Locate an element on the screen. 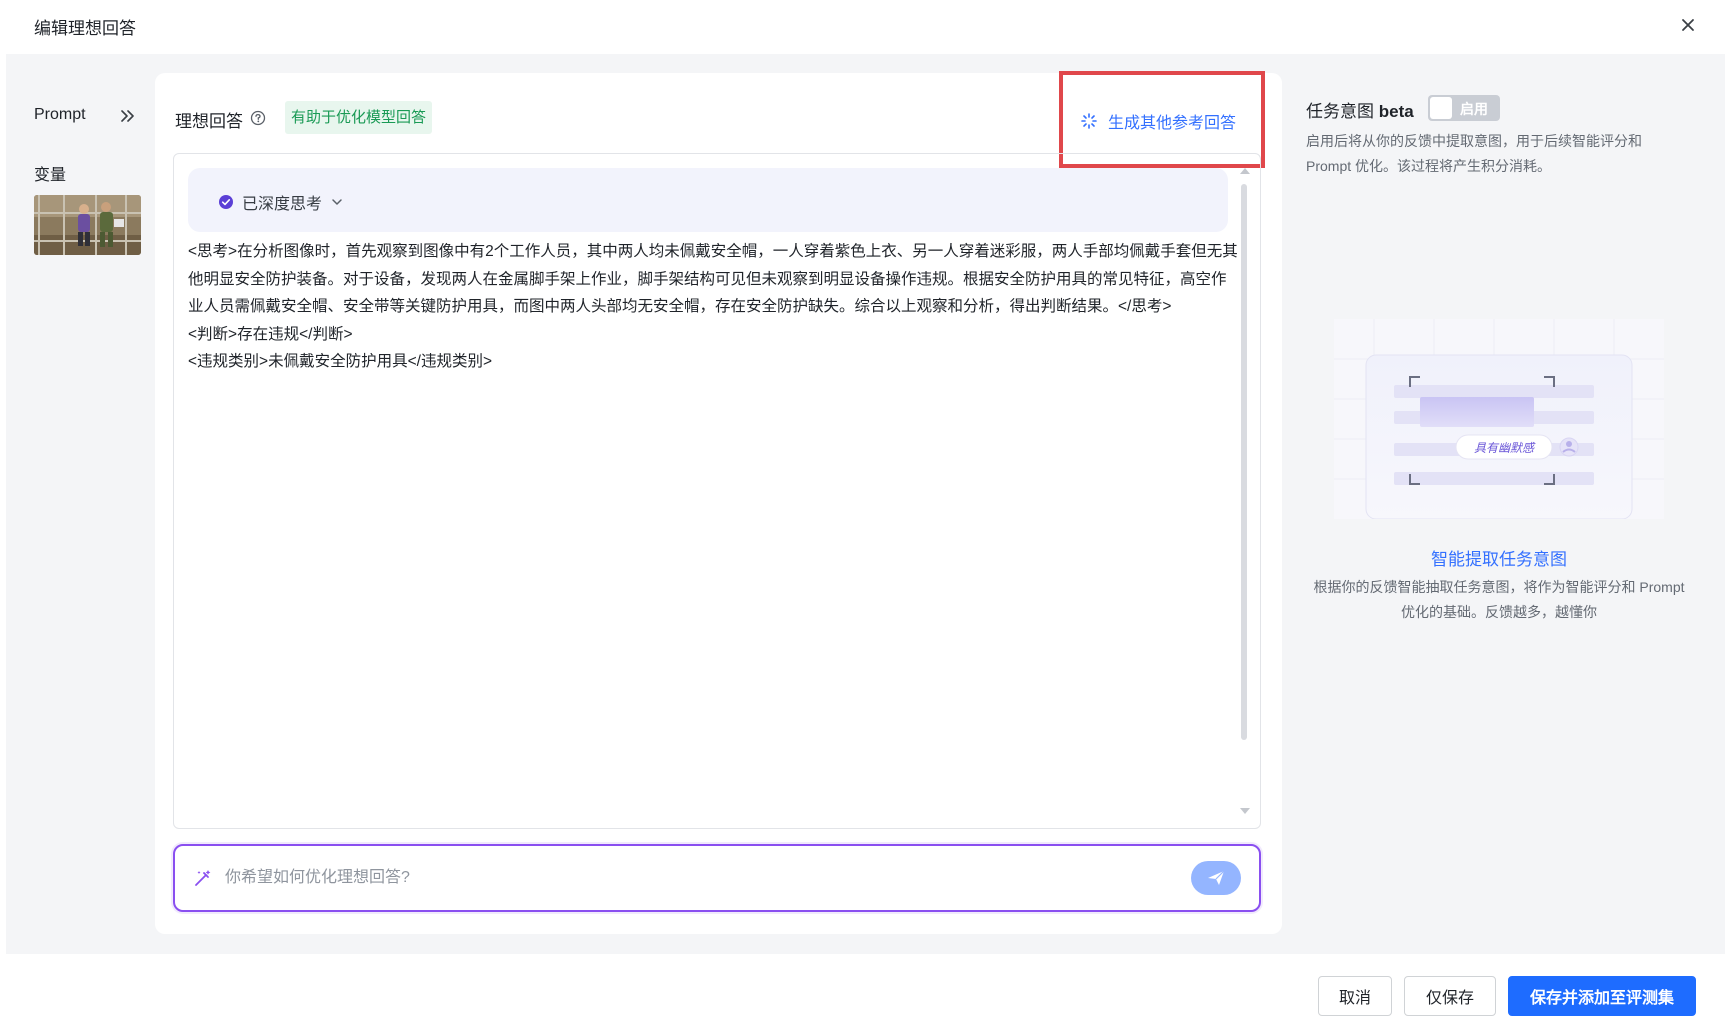 The width and height of the screenshot is (1725, 1036). cancel-button: 取消 is located at coordinates (1355, 996).